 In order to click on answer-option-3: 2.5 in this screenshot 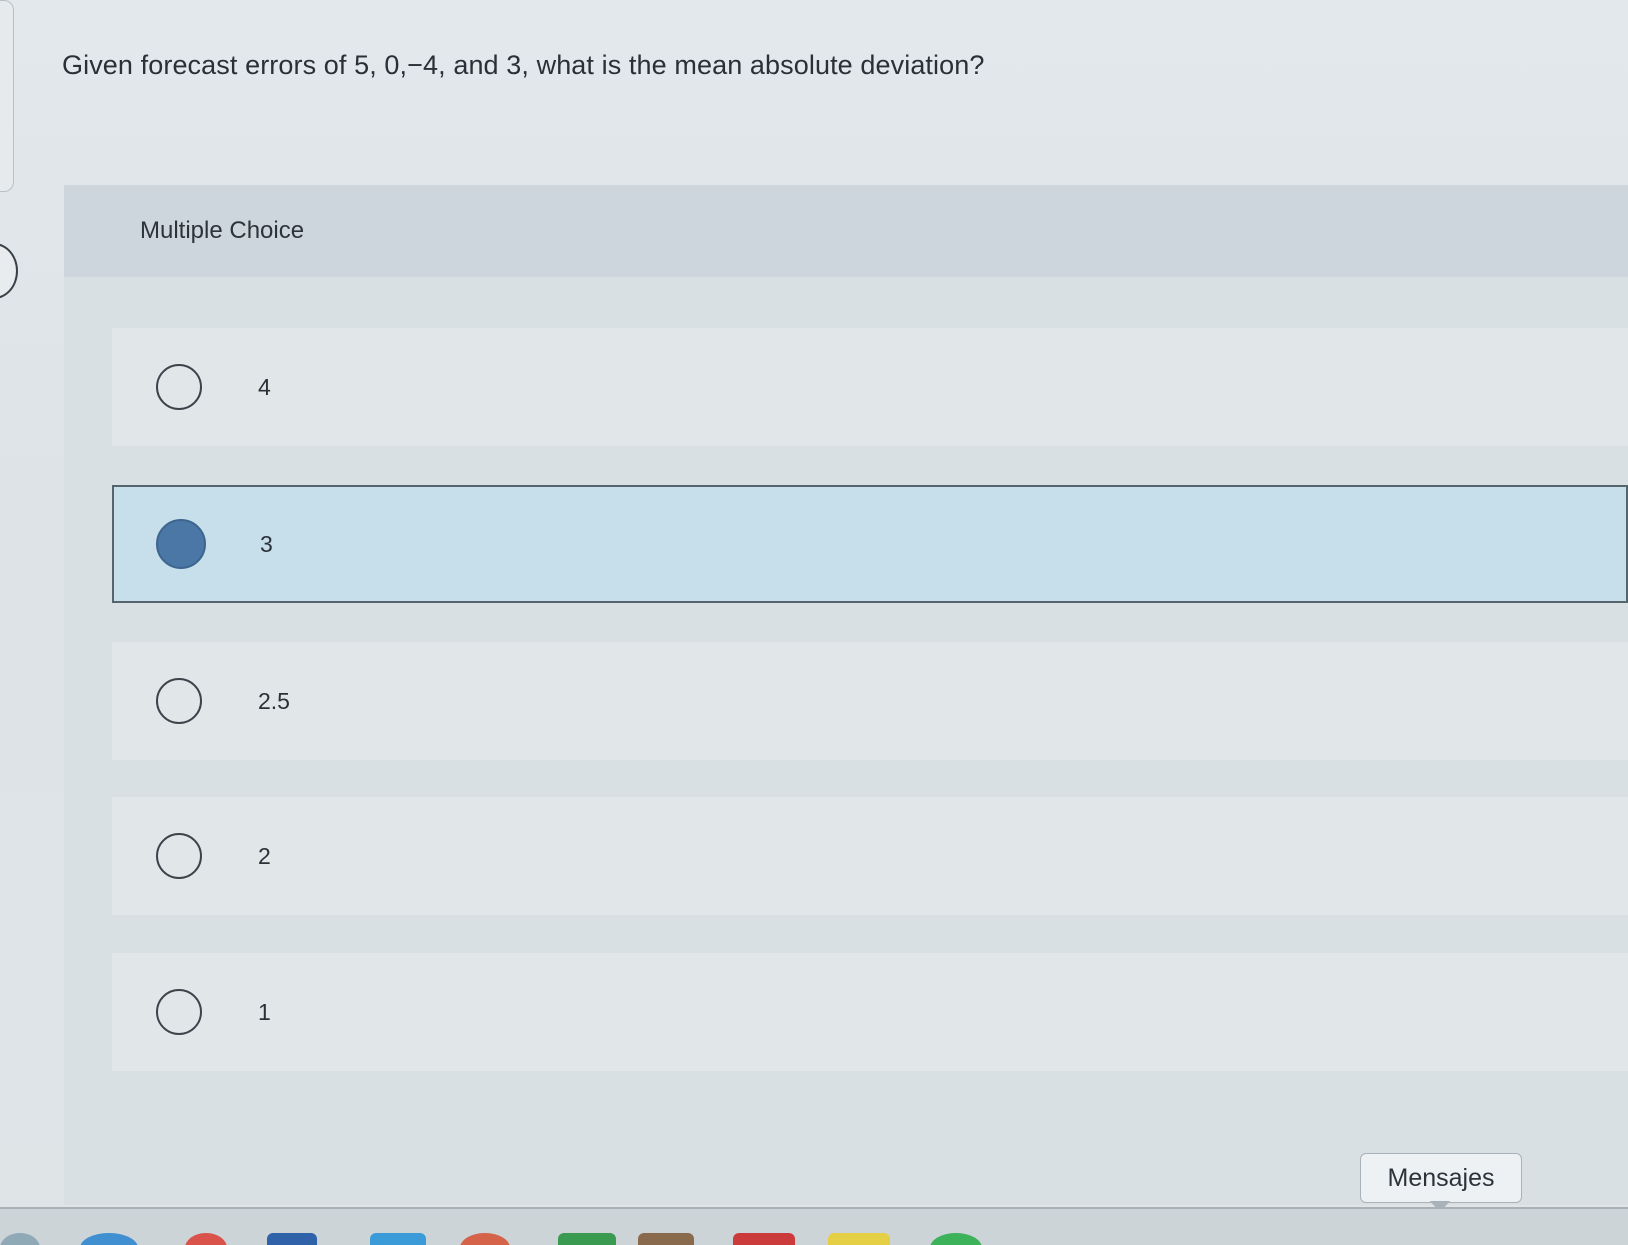, I will do `click(870, 701)`.